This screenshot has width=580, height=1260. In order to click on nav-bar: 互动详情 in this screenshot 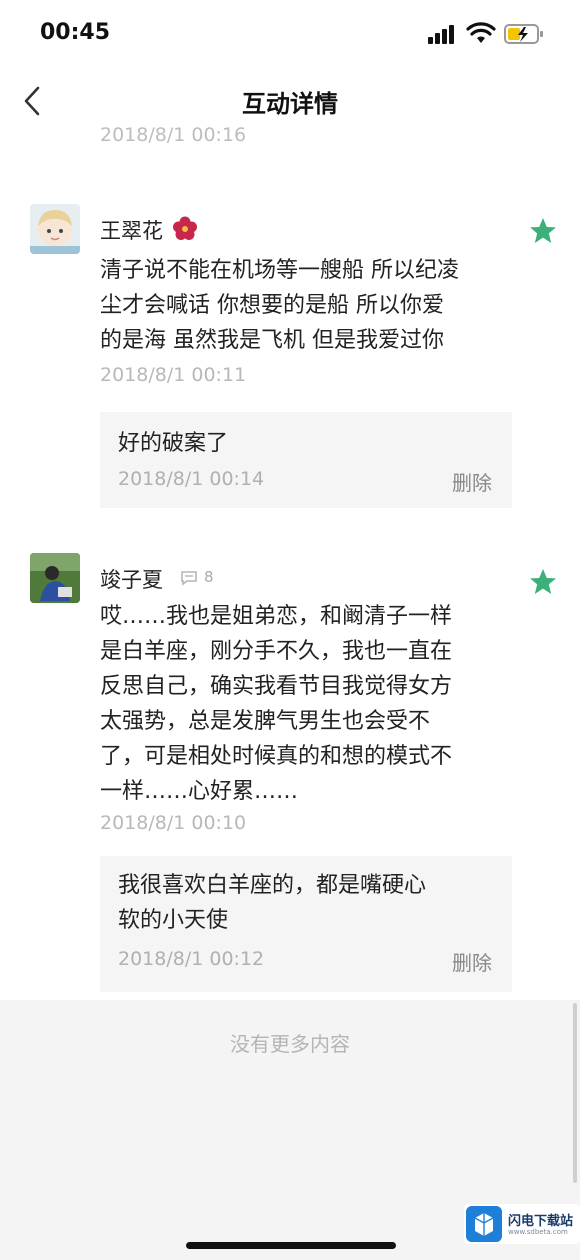, I will do `click(290, 101)`.